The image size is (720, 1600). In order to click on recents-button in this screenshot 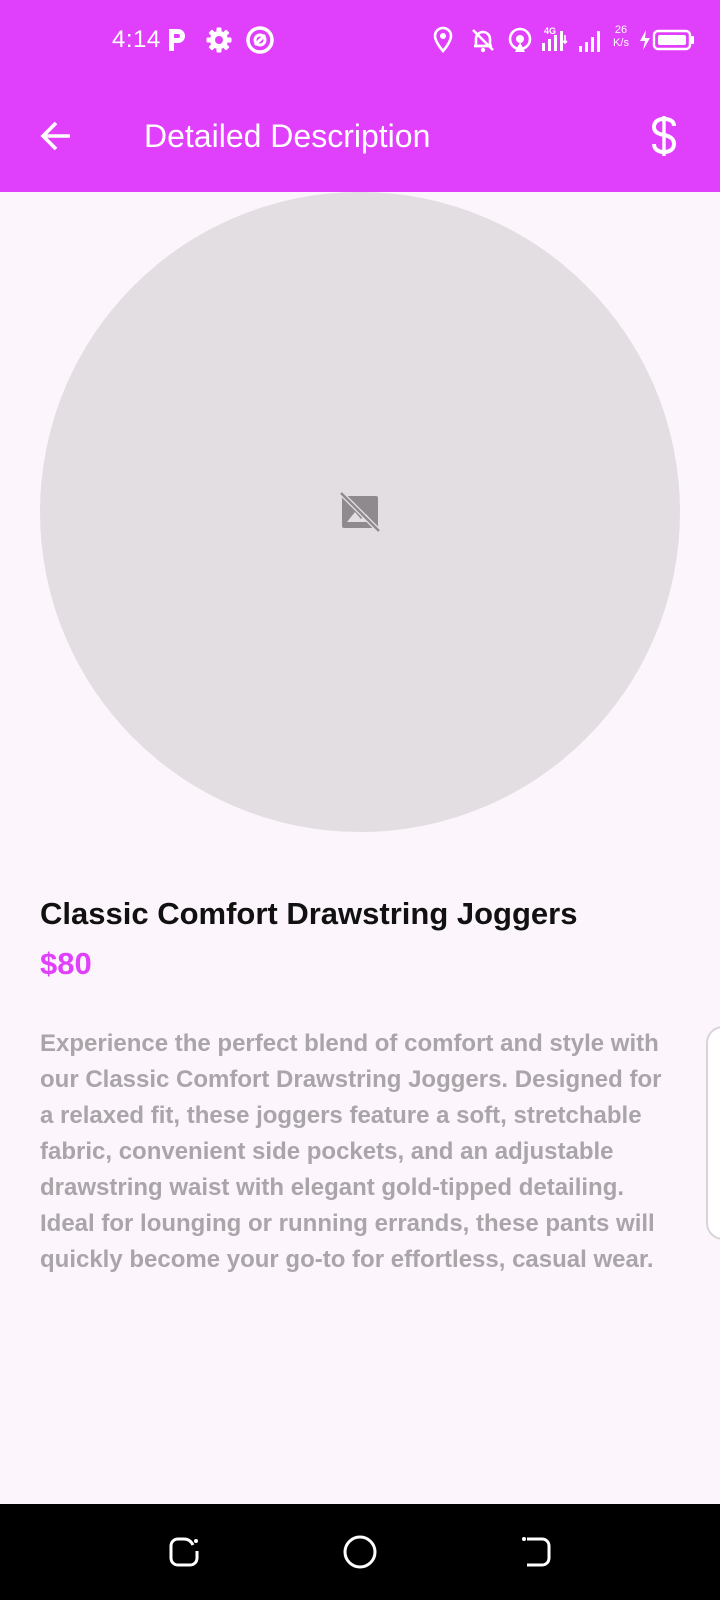, I will do `click(184, 1552)`.